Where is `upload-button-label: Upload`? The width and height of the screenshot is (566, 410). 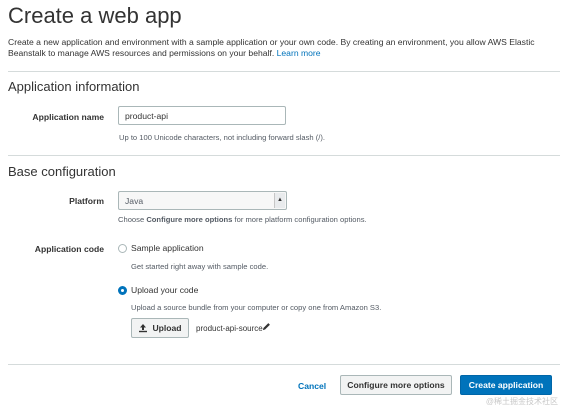
upload-button-label: Upload is located at coordinates (167, 328).